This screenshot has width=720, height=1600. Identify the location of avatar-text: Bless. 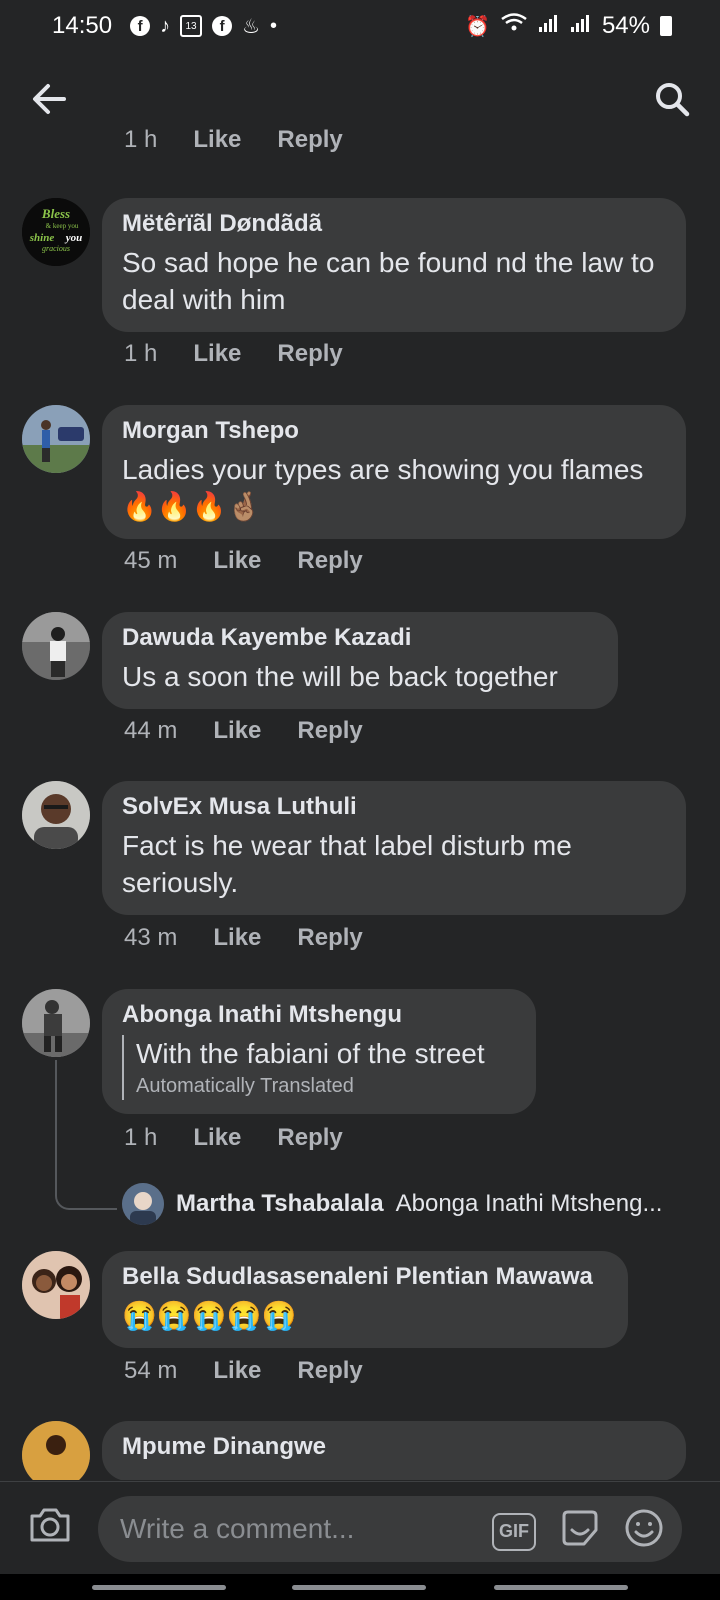
(55, 213).